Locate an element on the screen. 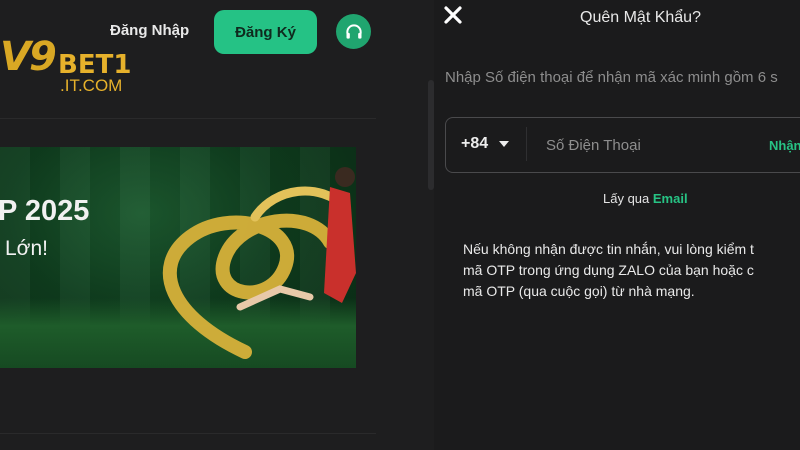 The height and width of the screenshot is (450, 800). logo-mark: V9 is located at coordinates (28, 57).